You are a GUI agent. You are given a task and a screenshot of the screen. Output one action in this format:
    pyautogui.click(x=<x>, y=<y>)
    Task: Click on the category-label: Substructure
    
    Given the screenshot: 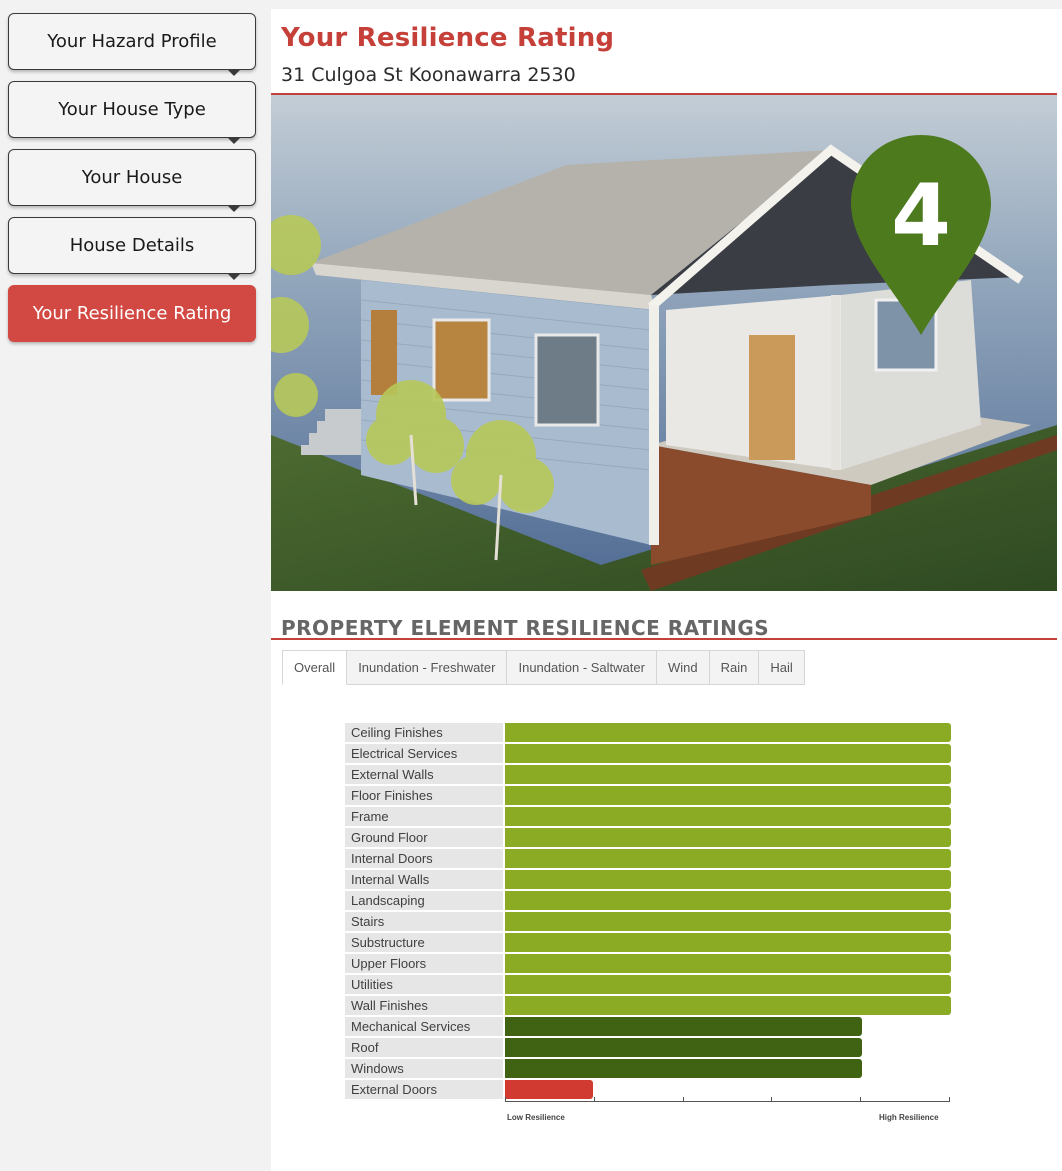 What is the action you would take?
    pyautogui.click(x=424, y=942)
    